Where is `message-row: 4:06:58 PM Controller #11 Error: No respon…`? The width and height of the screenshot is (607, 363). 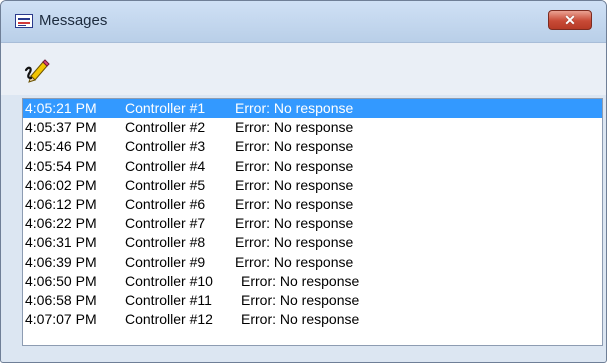
message-row: 4:06:58 PM Controller #11 Error: No respon… is located at coordinates (312, 300).